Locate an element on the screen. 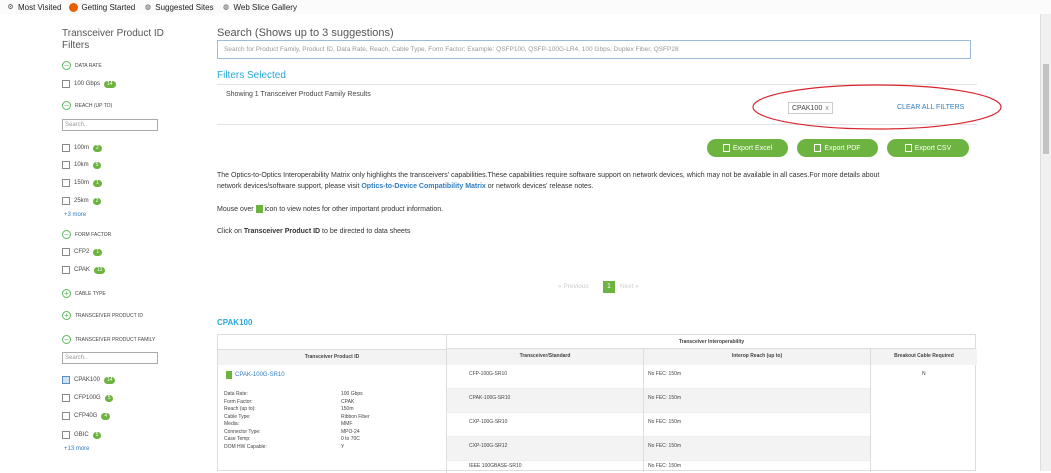 The image size is (1051, 473). previous-page-link: « Previous is located at coordinates (573, 286).